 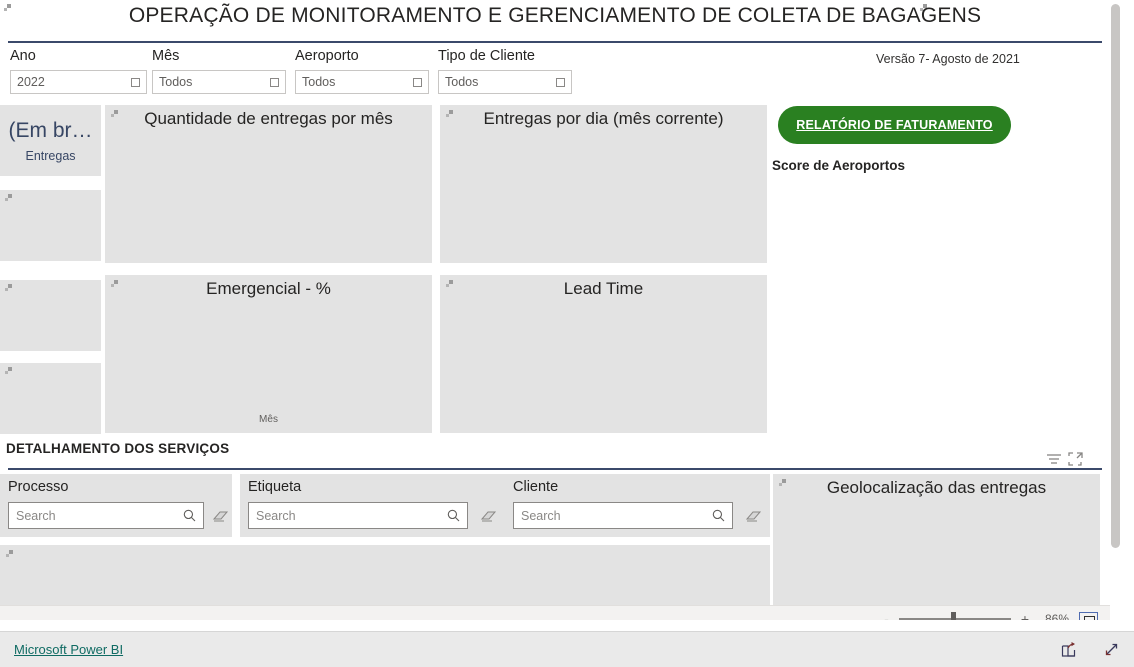 I want to click on relatorio-faturamento-button: RELATÓRIO DE FATURAMENTO, so click(x=894, y=125).